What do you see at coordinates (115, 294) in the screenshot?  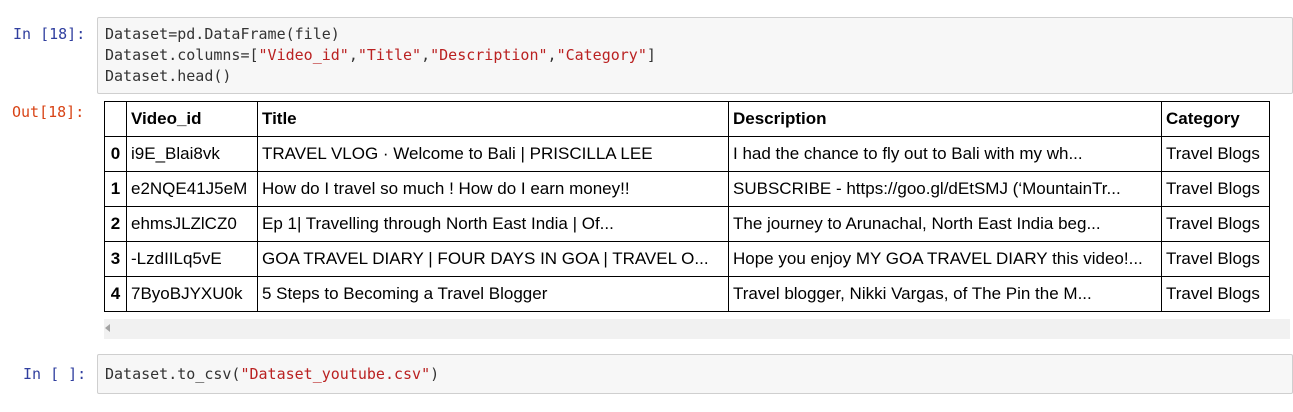 I see `row-index: 4` at bounding box center [115, 294].